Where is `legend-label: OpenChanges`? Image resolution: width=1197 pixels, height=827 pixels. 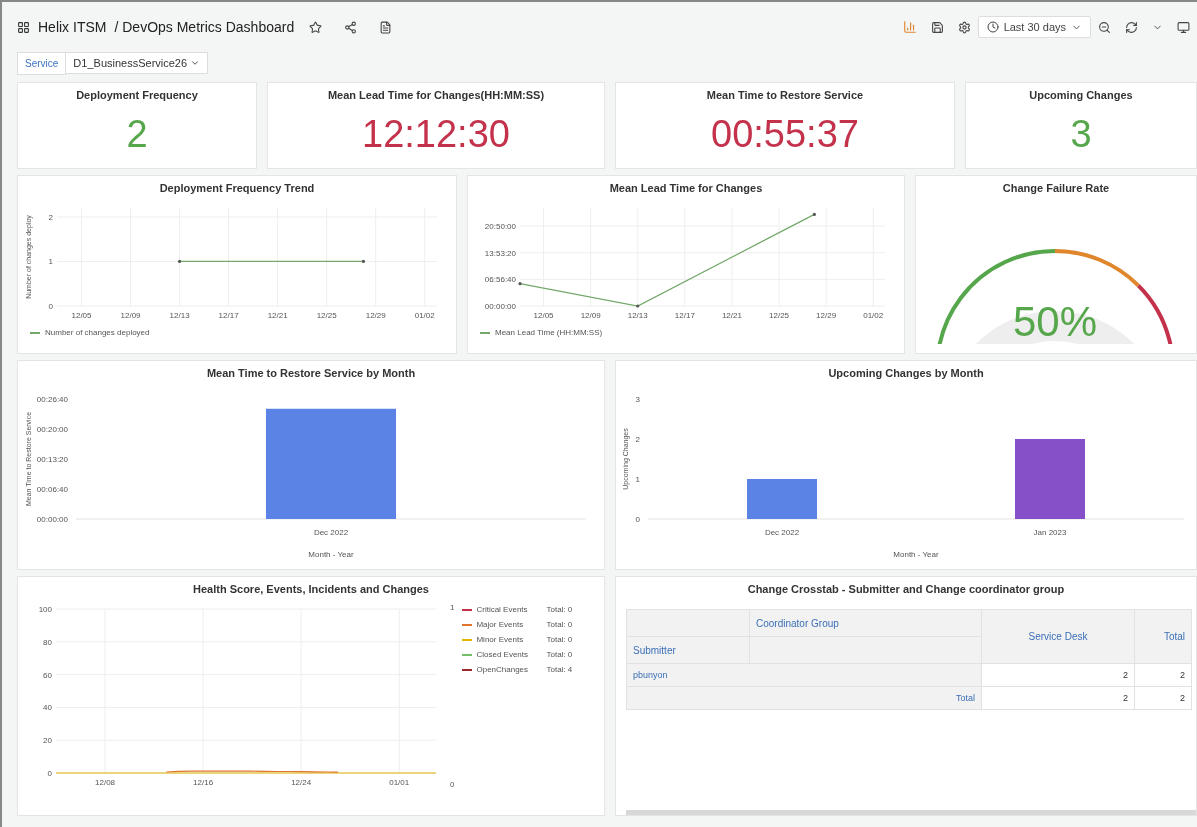 legend-label: OpenChanges is located at coordinates (511, 669).